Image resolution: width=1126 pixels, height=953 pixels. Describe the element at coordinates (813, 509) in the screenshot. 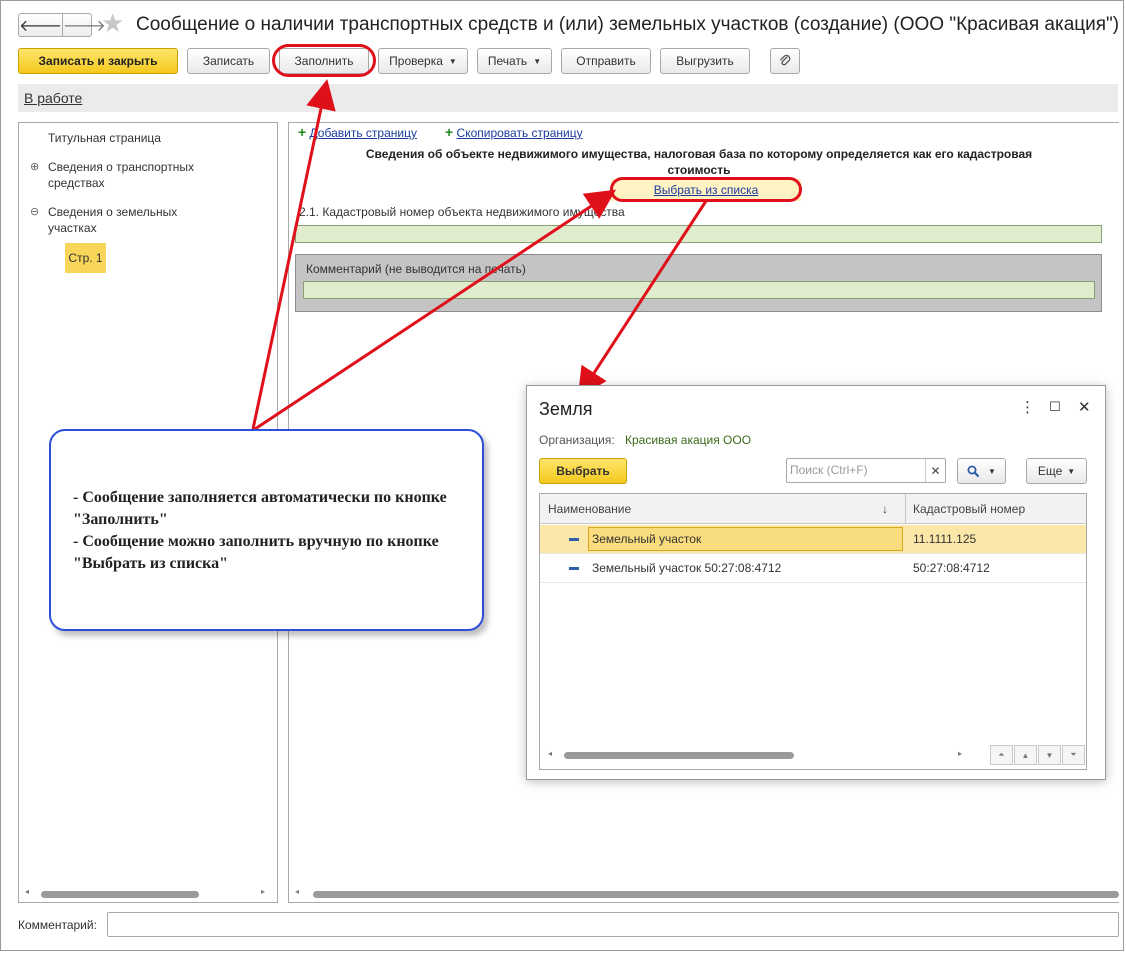

I see `table-header: Наименование ↓ Кадастровый номер` at that location.